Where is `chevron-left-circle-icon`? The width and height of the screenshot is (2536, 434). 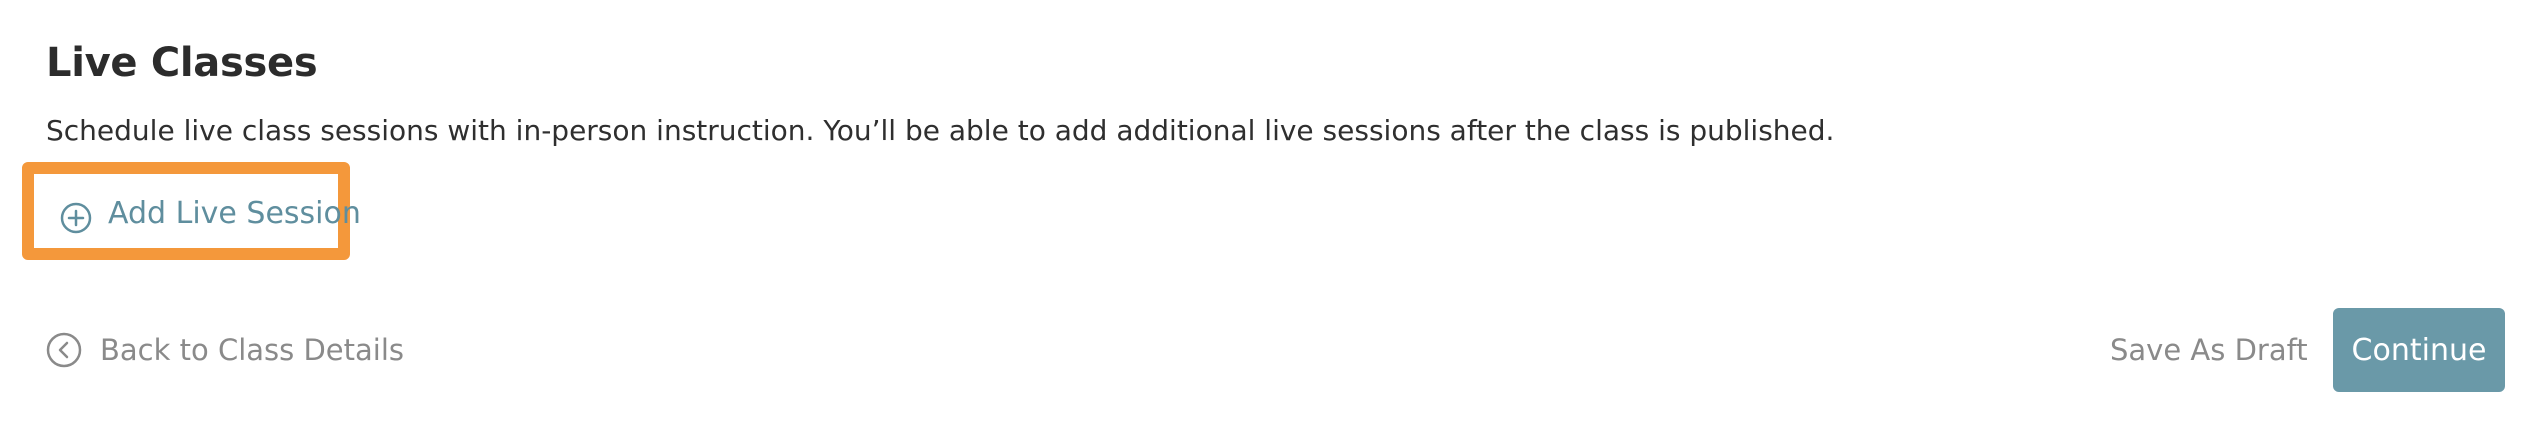
chevron-left-circle-icon is located at coordinates (64, 350).